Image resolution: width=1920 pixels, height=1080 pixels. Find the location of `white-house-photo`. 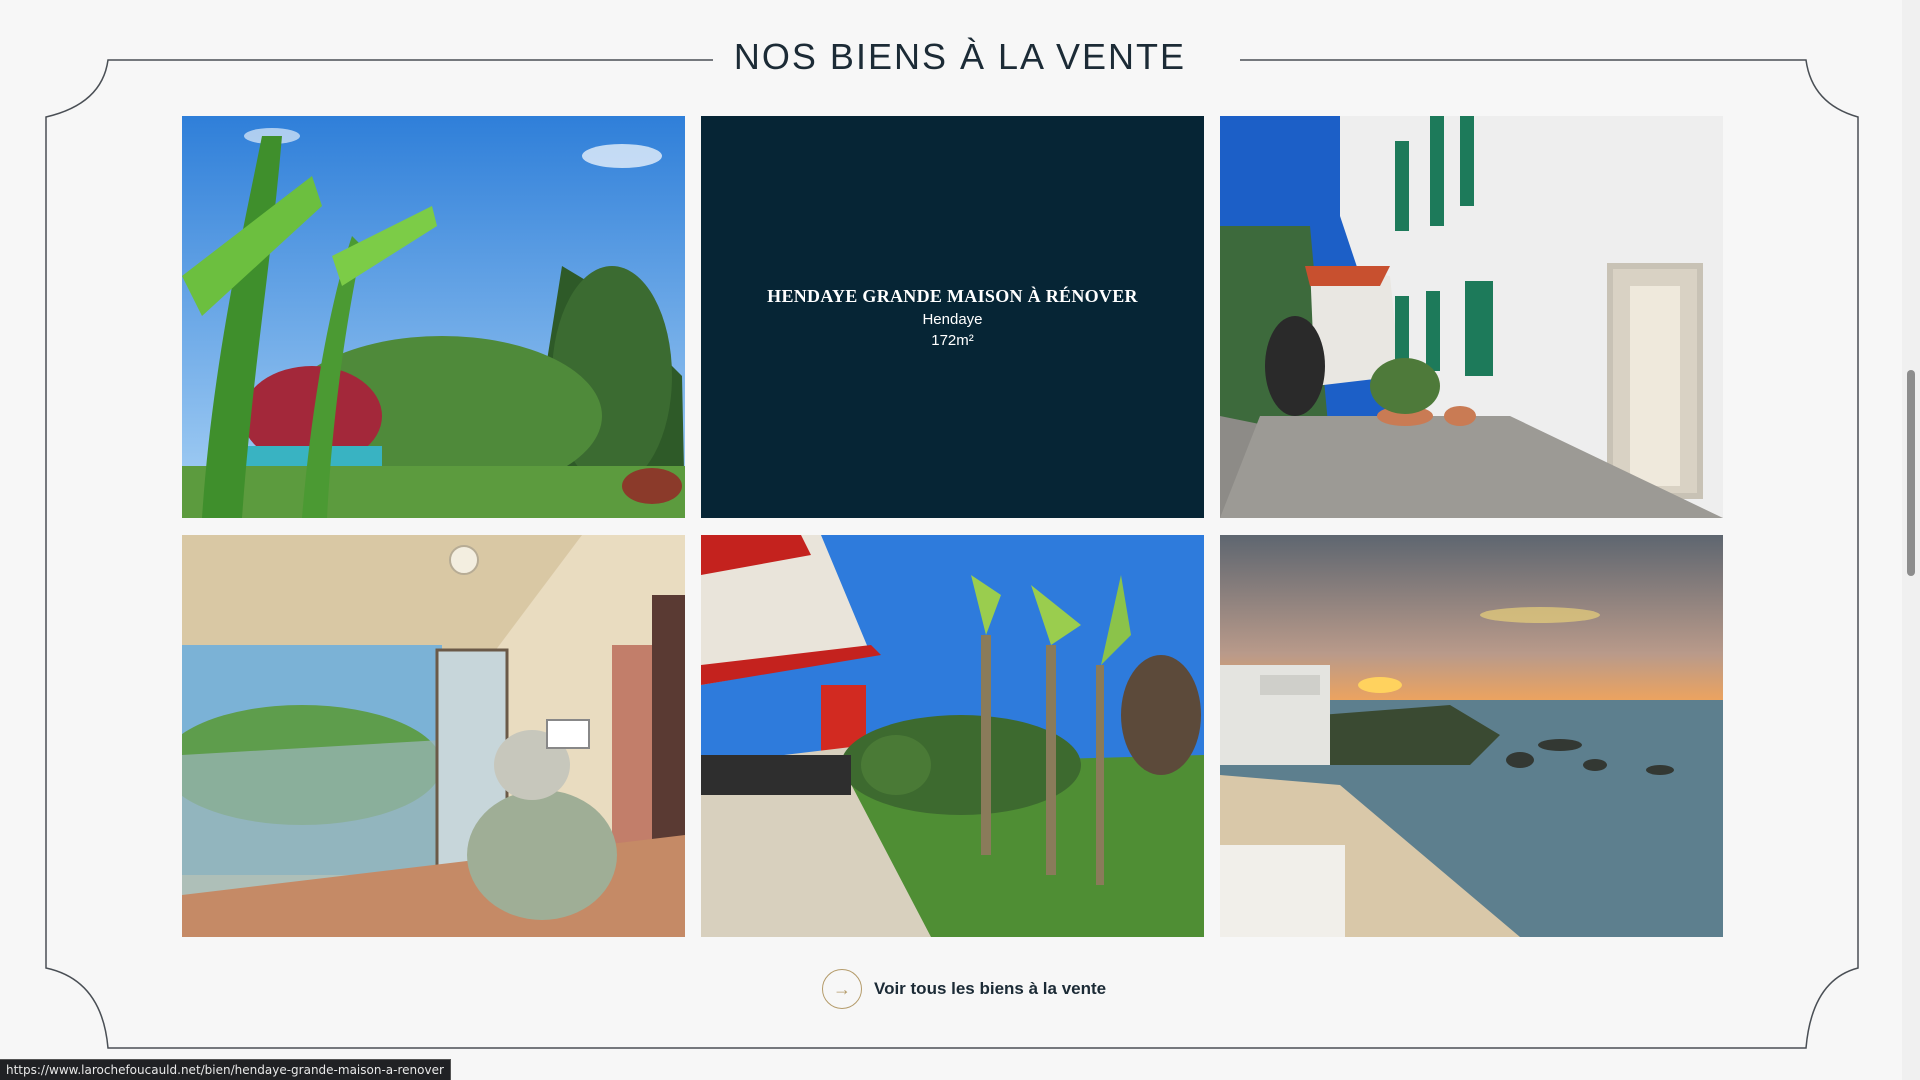

white-house-photo is located at coordinates (1471, 317).